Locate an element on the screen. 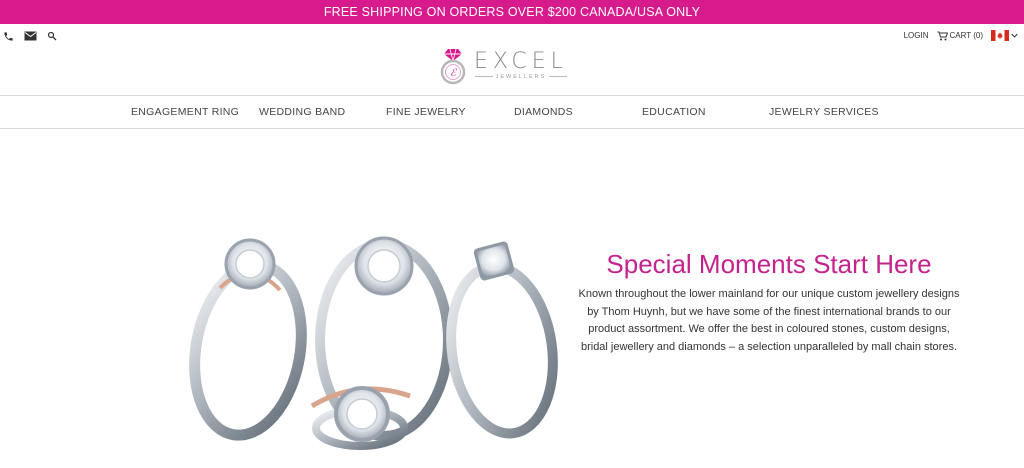 The width and height of the screenshot is (1024, 468). login-link: LOGIN is located at coordinates (916, 35).